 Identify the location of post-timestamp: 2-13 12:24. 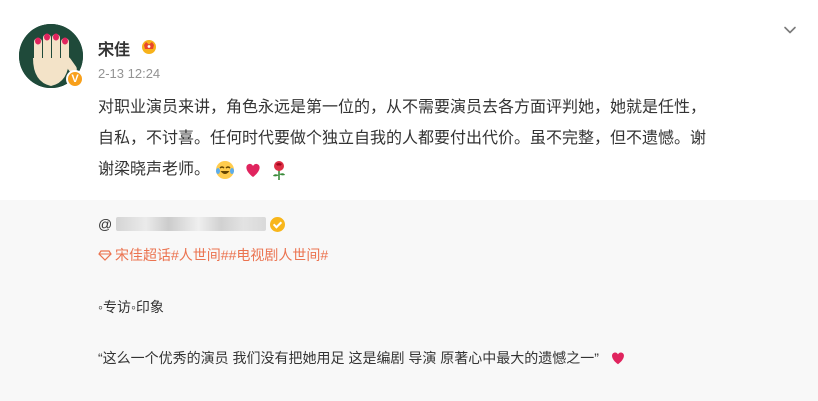
(129, 73).